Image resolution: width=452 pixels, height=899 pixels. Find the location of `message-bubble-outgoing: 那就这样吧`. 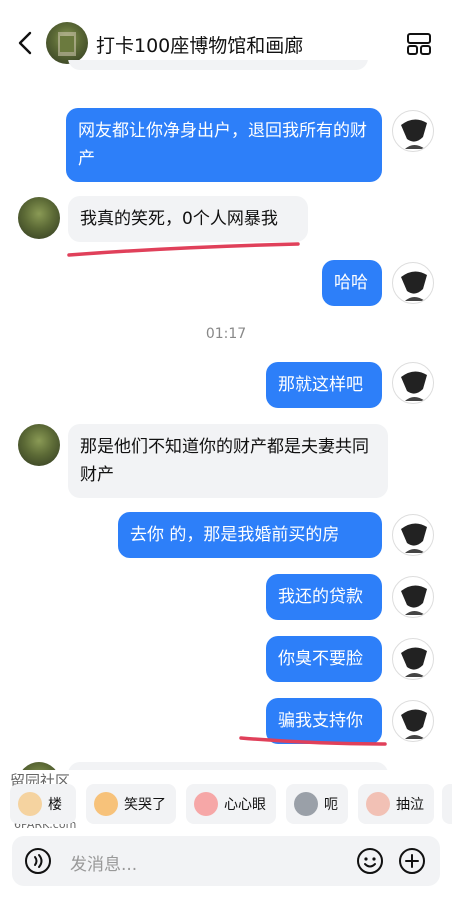

message-bubble-outgoing: 那就这样吧 is located at coordinates (324, 385).